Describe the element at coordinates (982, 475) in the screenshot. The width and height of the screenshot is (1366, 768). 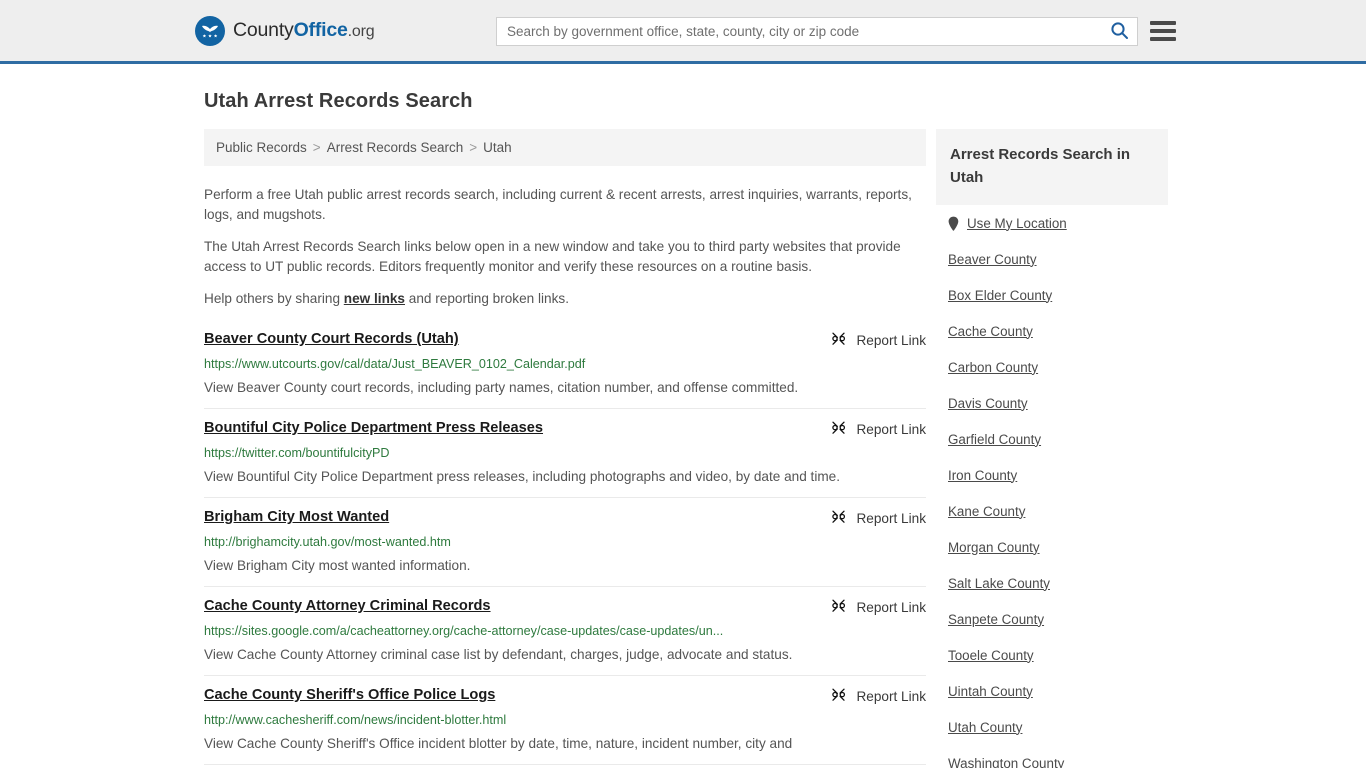
I see `county-link: Iron County` at that location.